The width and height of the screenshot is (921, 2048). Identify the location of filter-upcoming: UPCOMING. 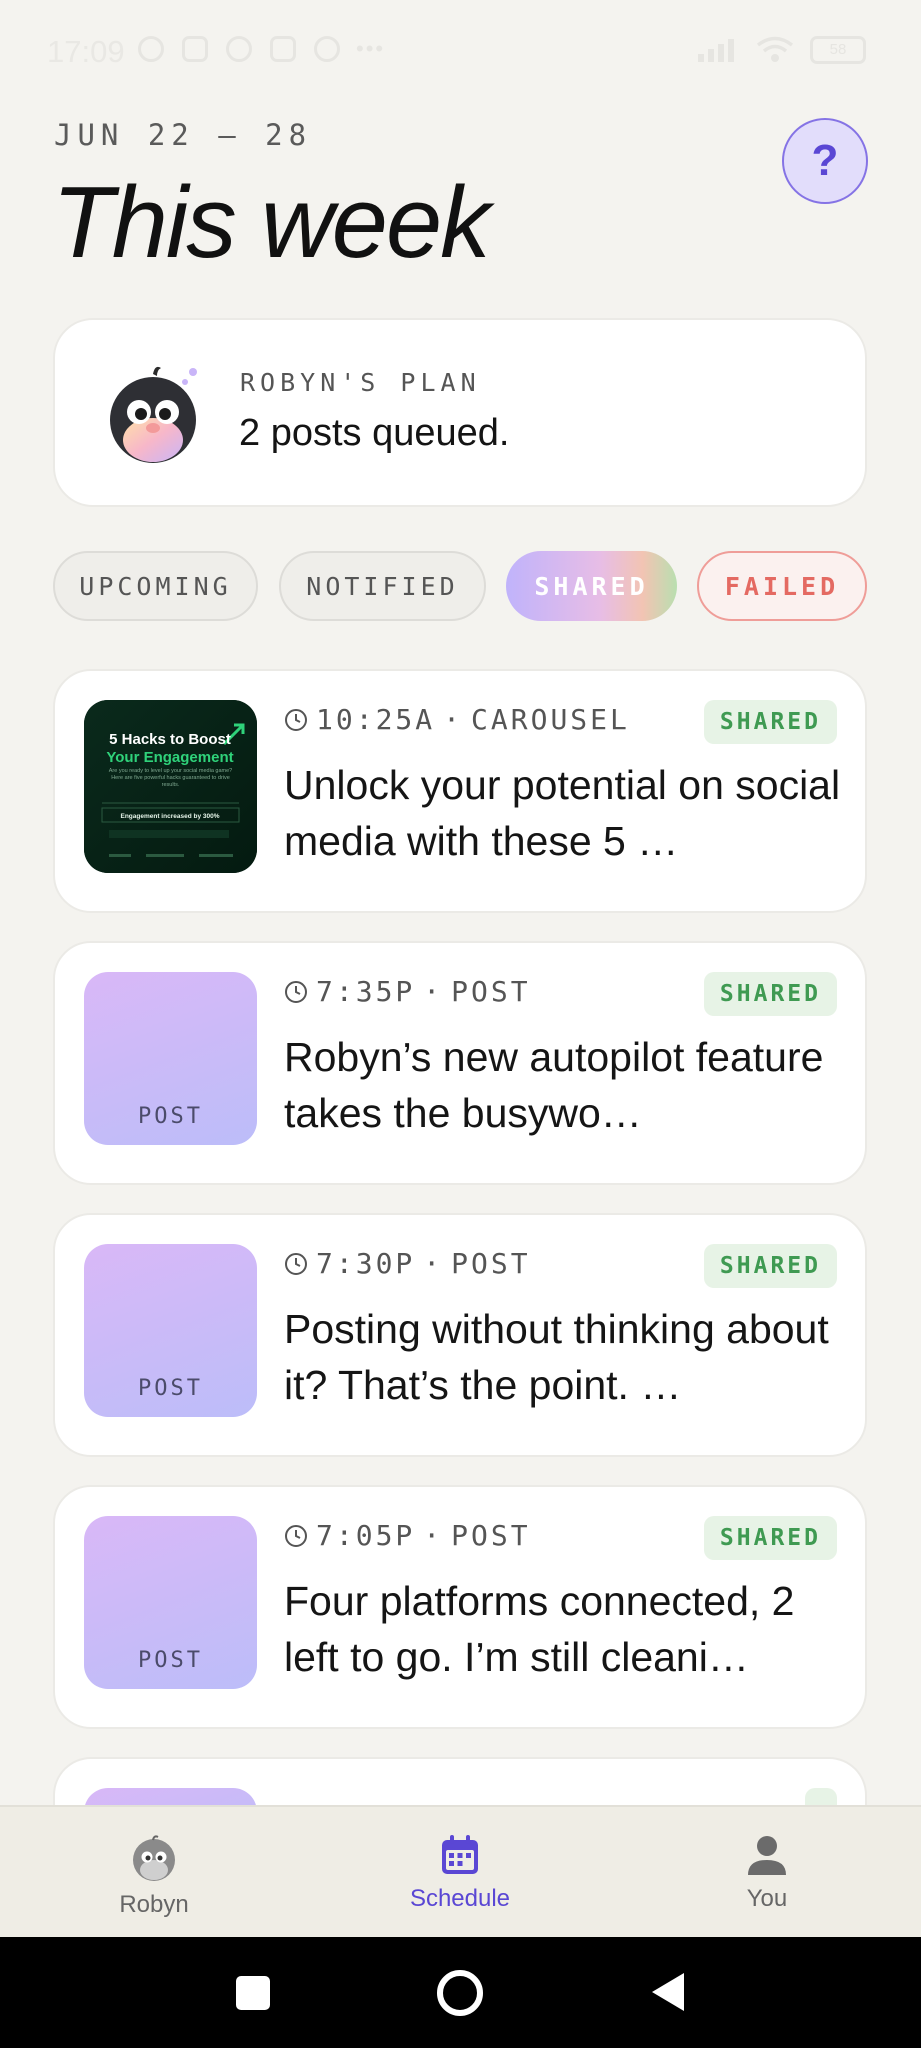
(155, 586).